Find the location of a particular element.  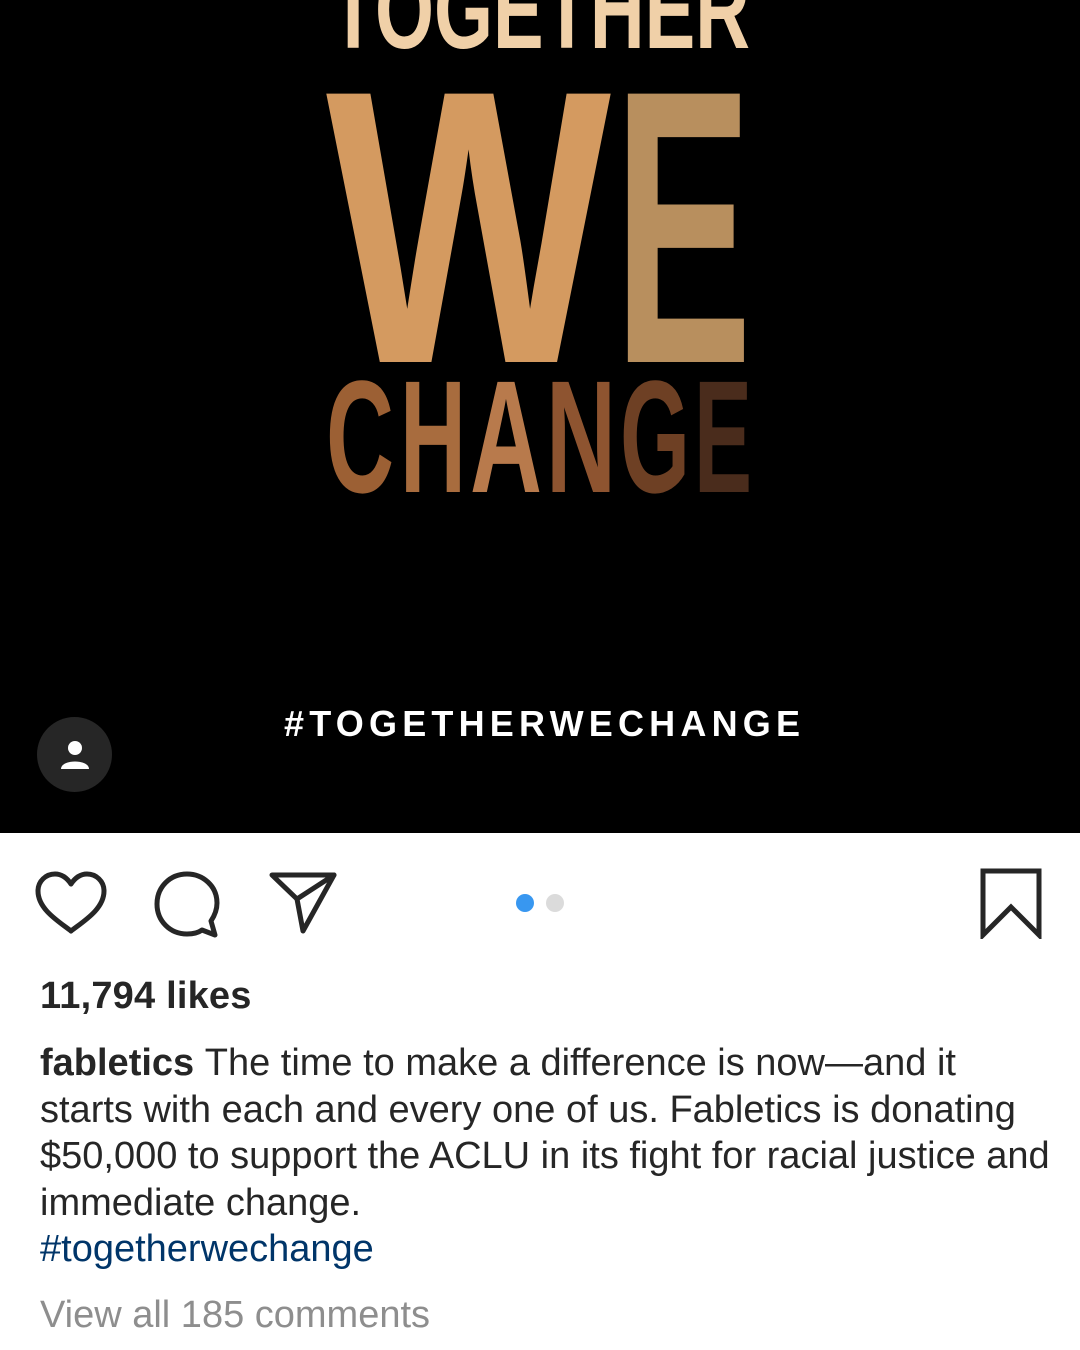

bookmark-icon is located at coordinates (1011, 905).